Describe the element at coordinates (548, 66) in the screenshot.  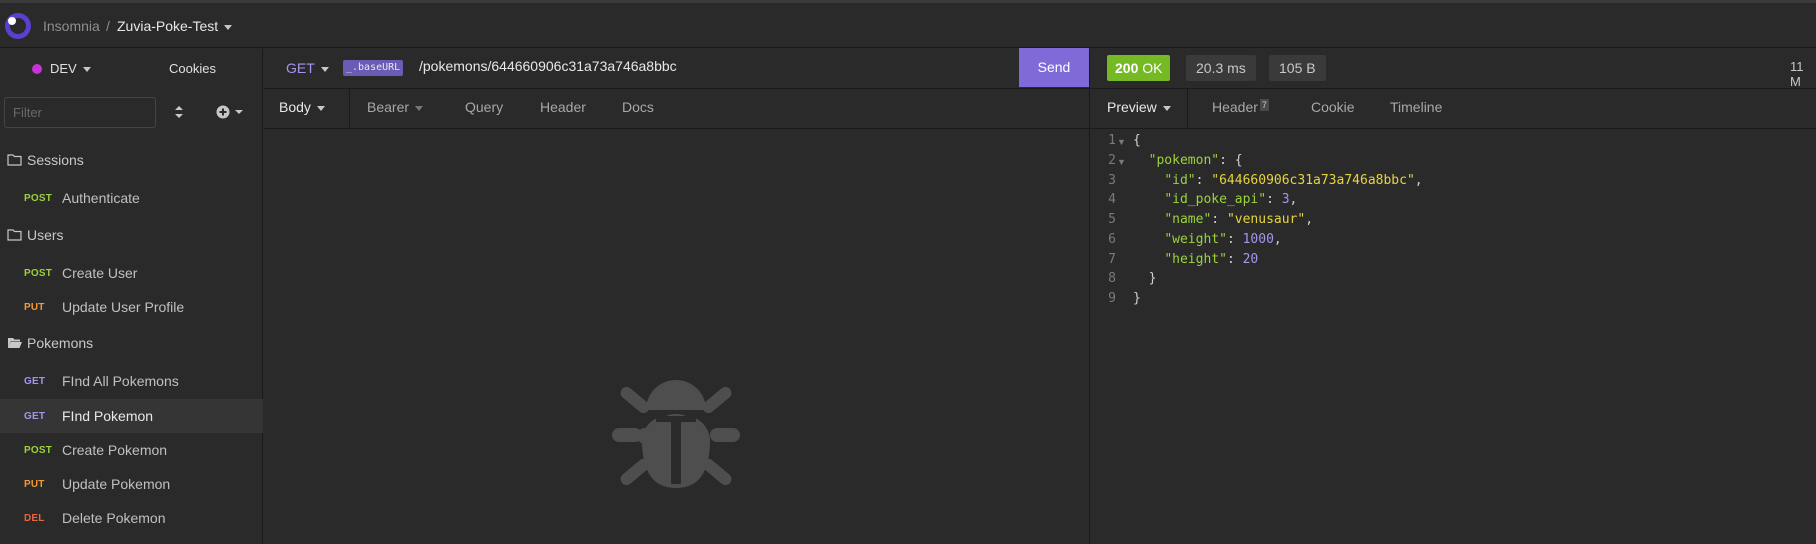
I see `url-input: /pokemons/644660906c31a73a746a8bbc` at that location.